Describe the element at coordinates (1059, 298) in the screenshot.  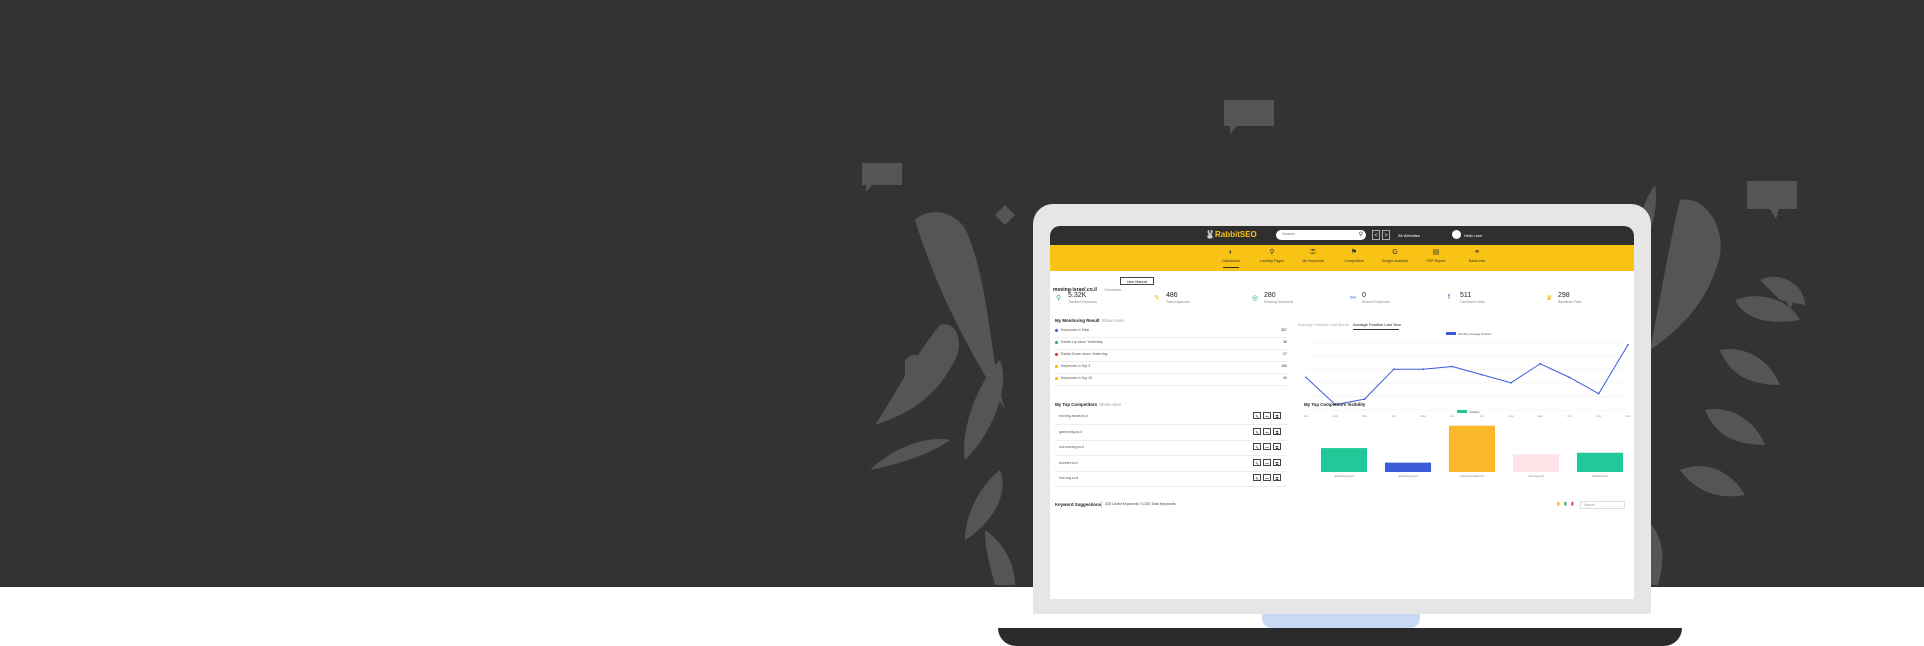
I see `search-graph-icon: ⚲` at that location.